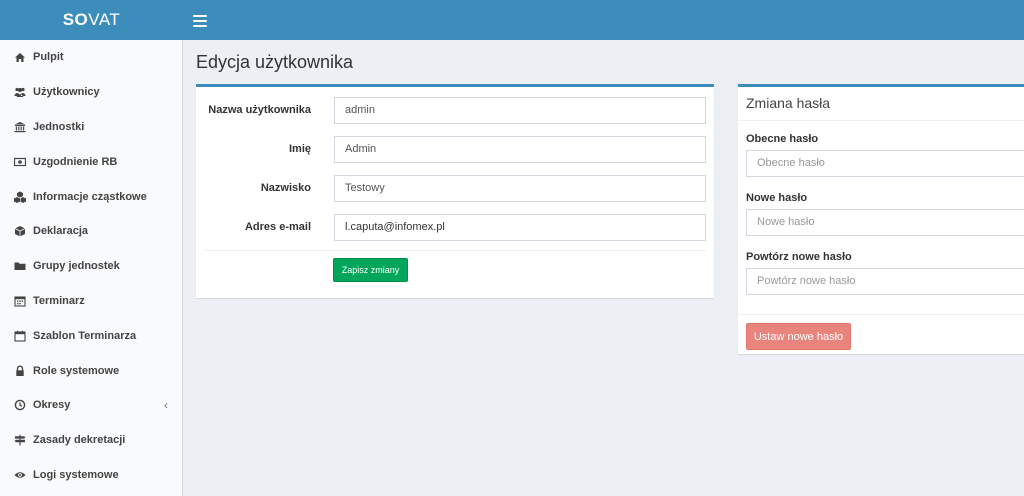 This screenshot has height=496, width=1024. What do you see at coordinates (91, 301) in the screenshot?
I see `sidebar-item-terminarz: Terminarz` at bounding box center [91, 301].